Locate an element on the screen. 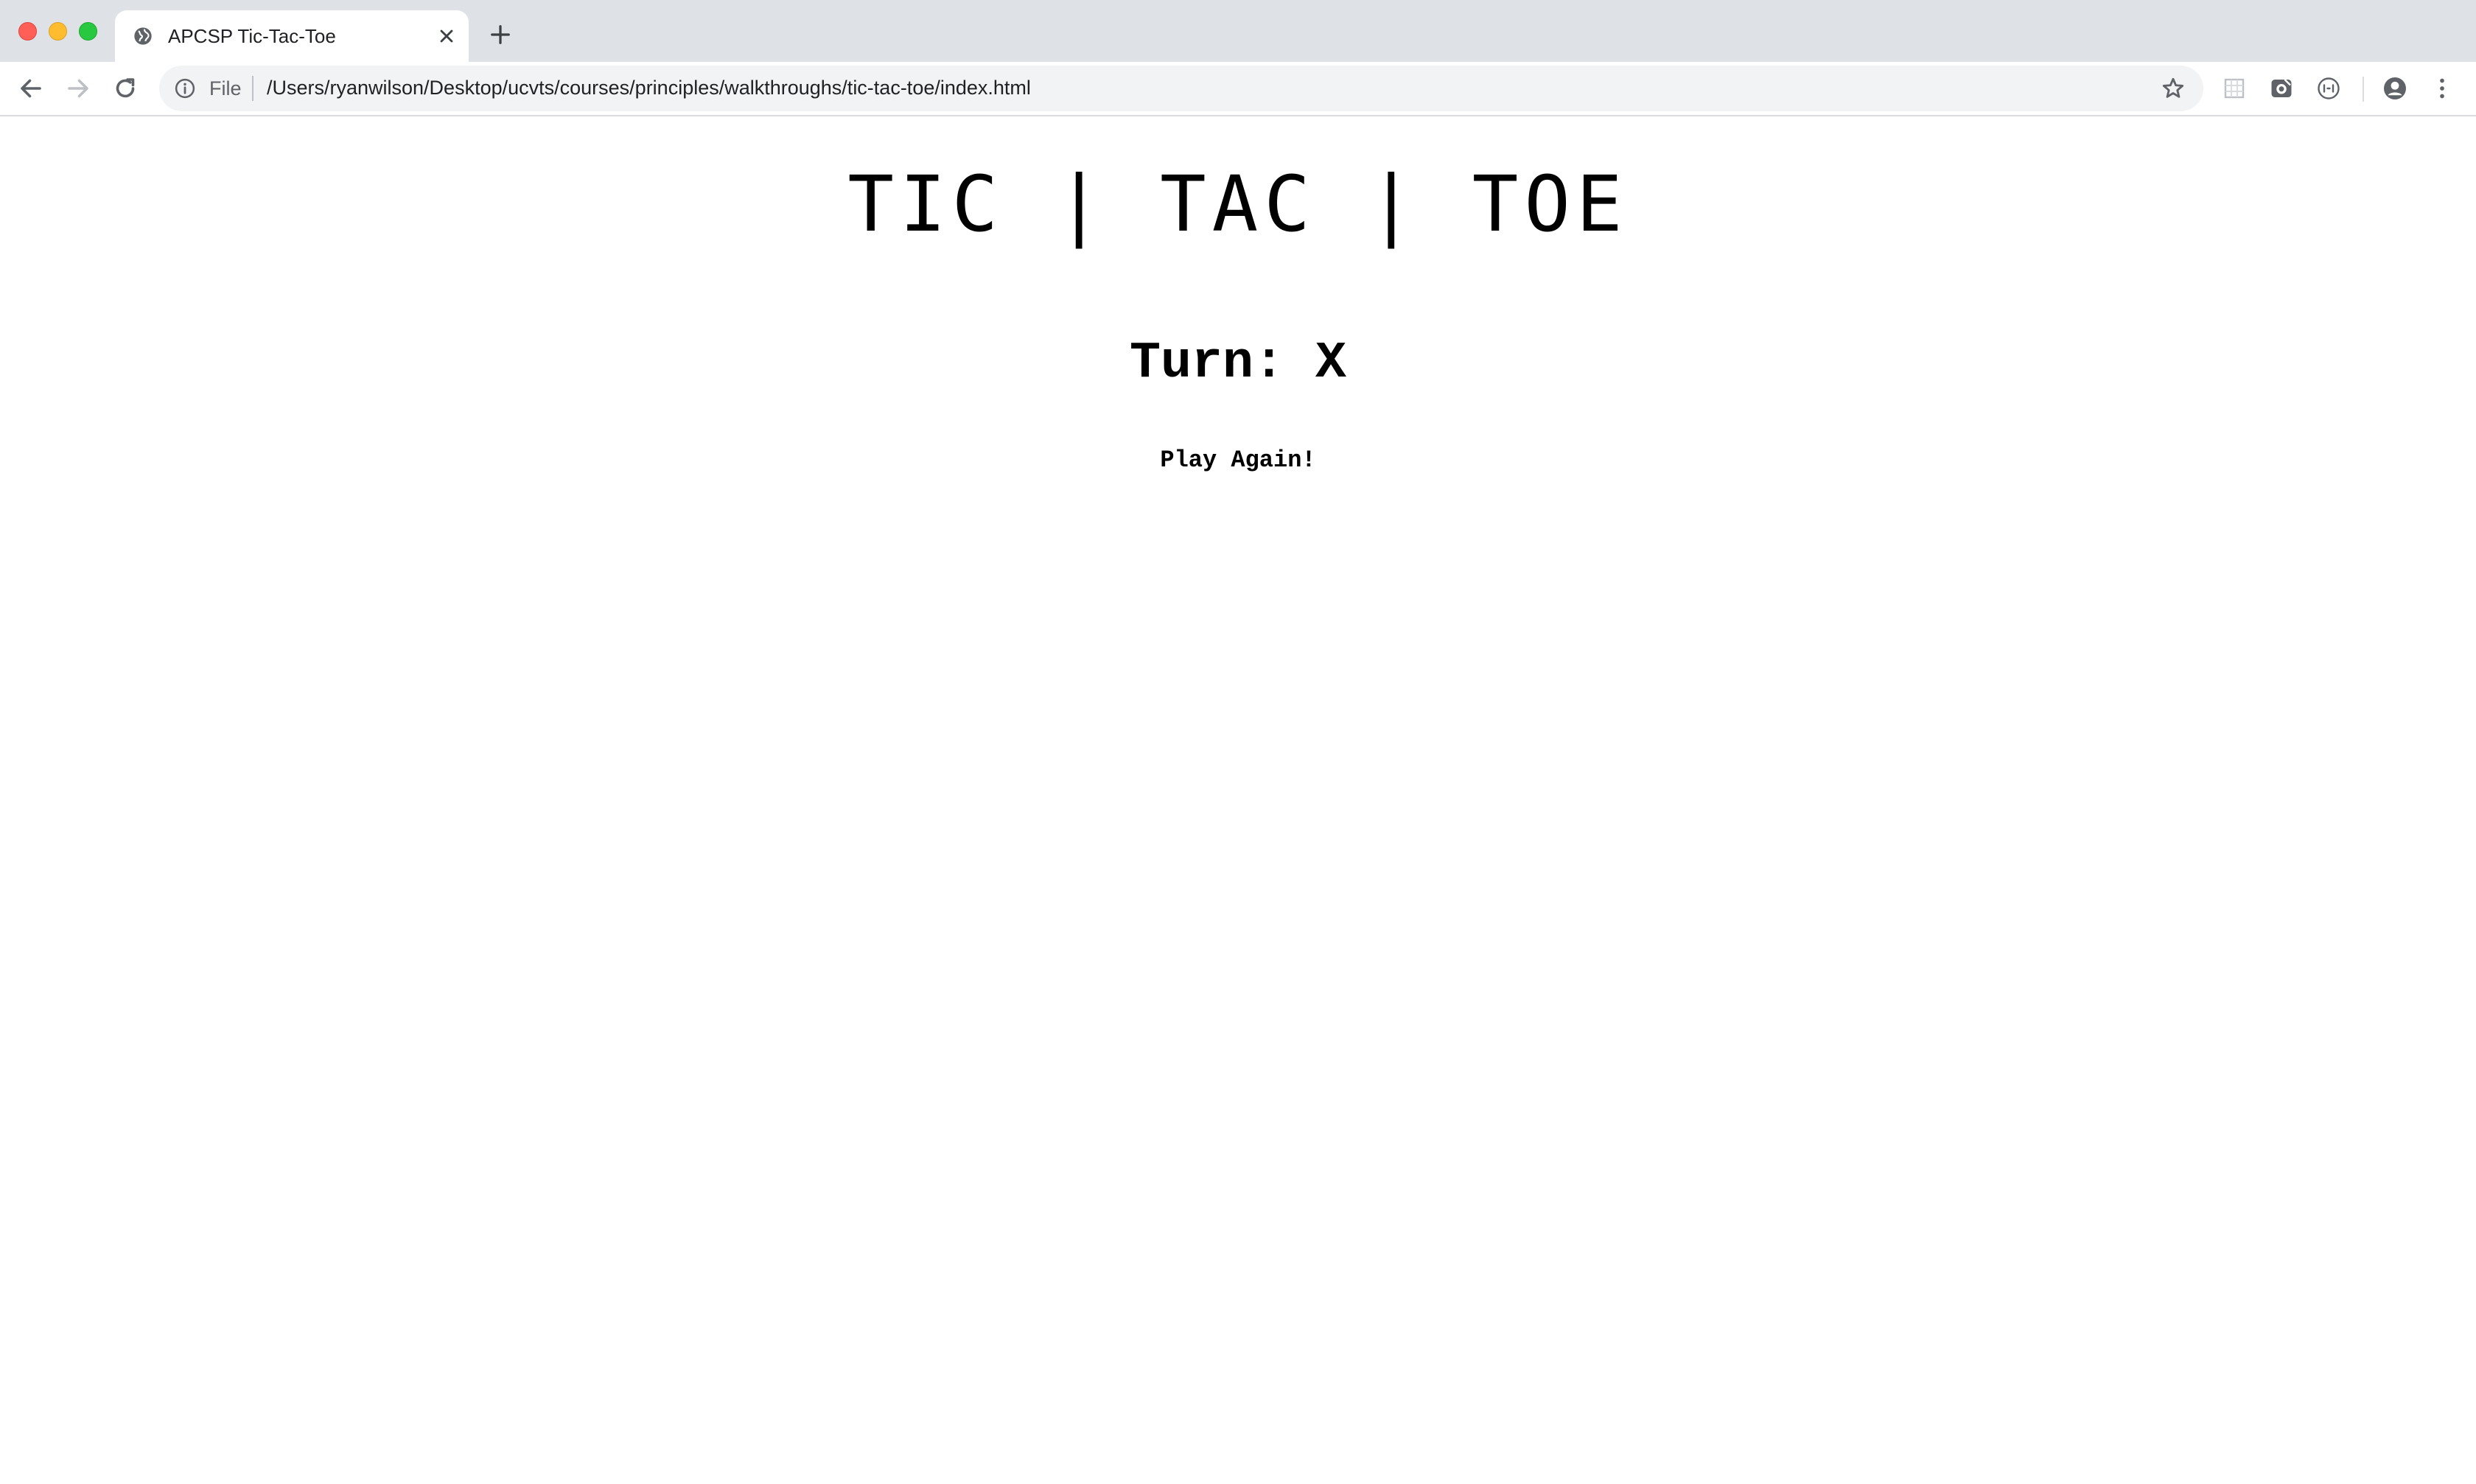 The width and height of the screenshot is (2476, 1484). extension-reader-icon is located at coordinates (2328, 88).